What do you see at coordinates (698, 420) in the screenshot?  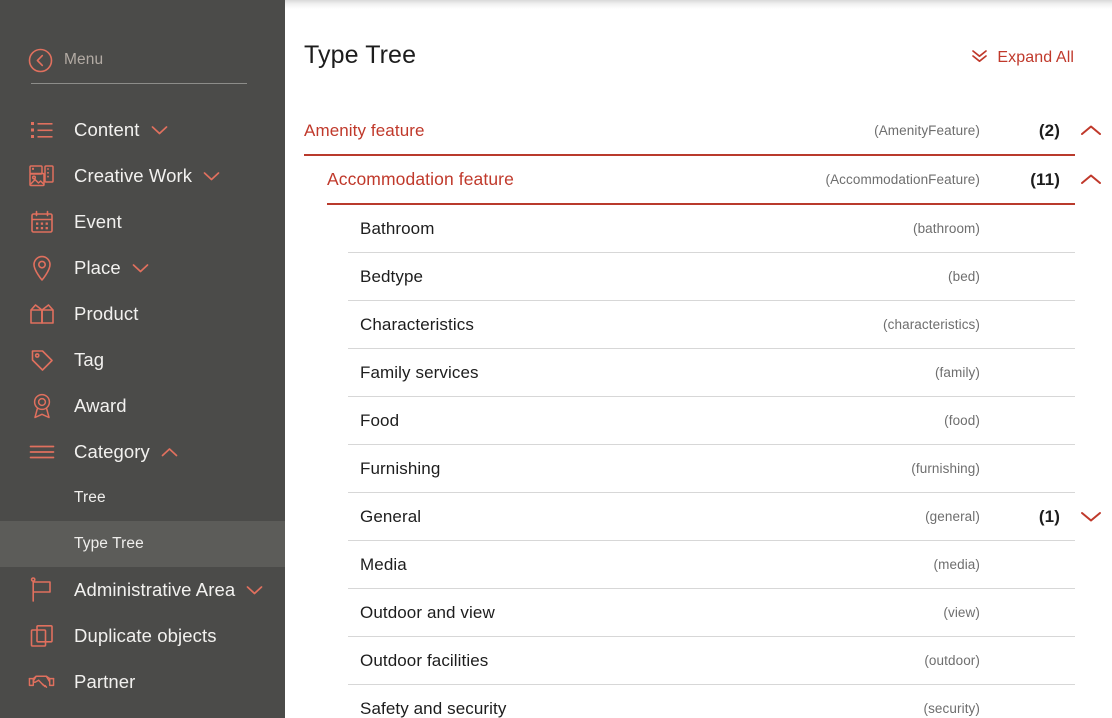 I see `tree-row: Food (food)` at bounding box center [698, 420].